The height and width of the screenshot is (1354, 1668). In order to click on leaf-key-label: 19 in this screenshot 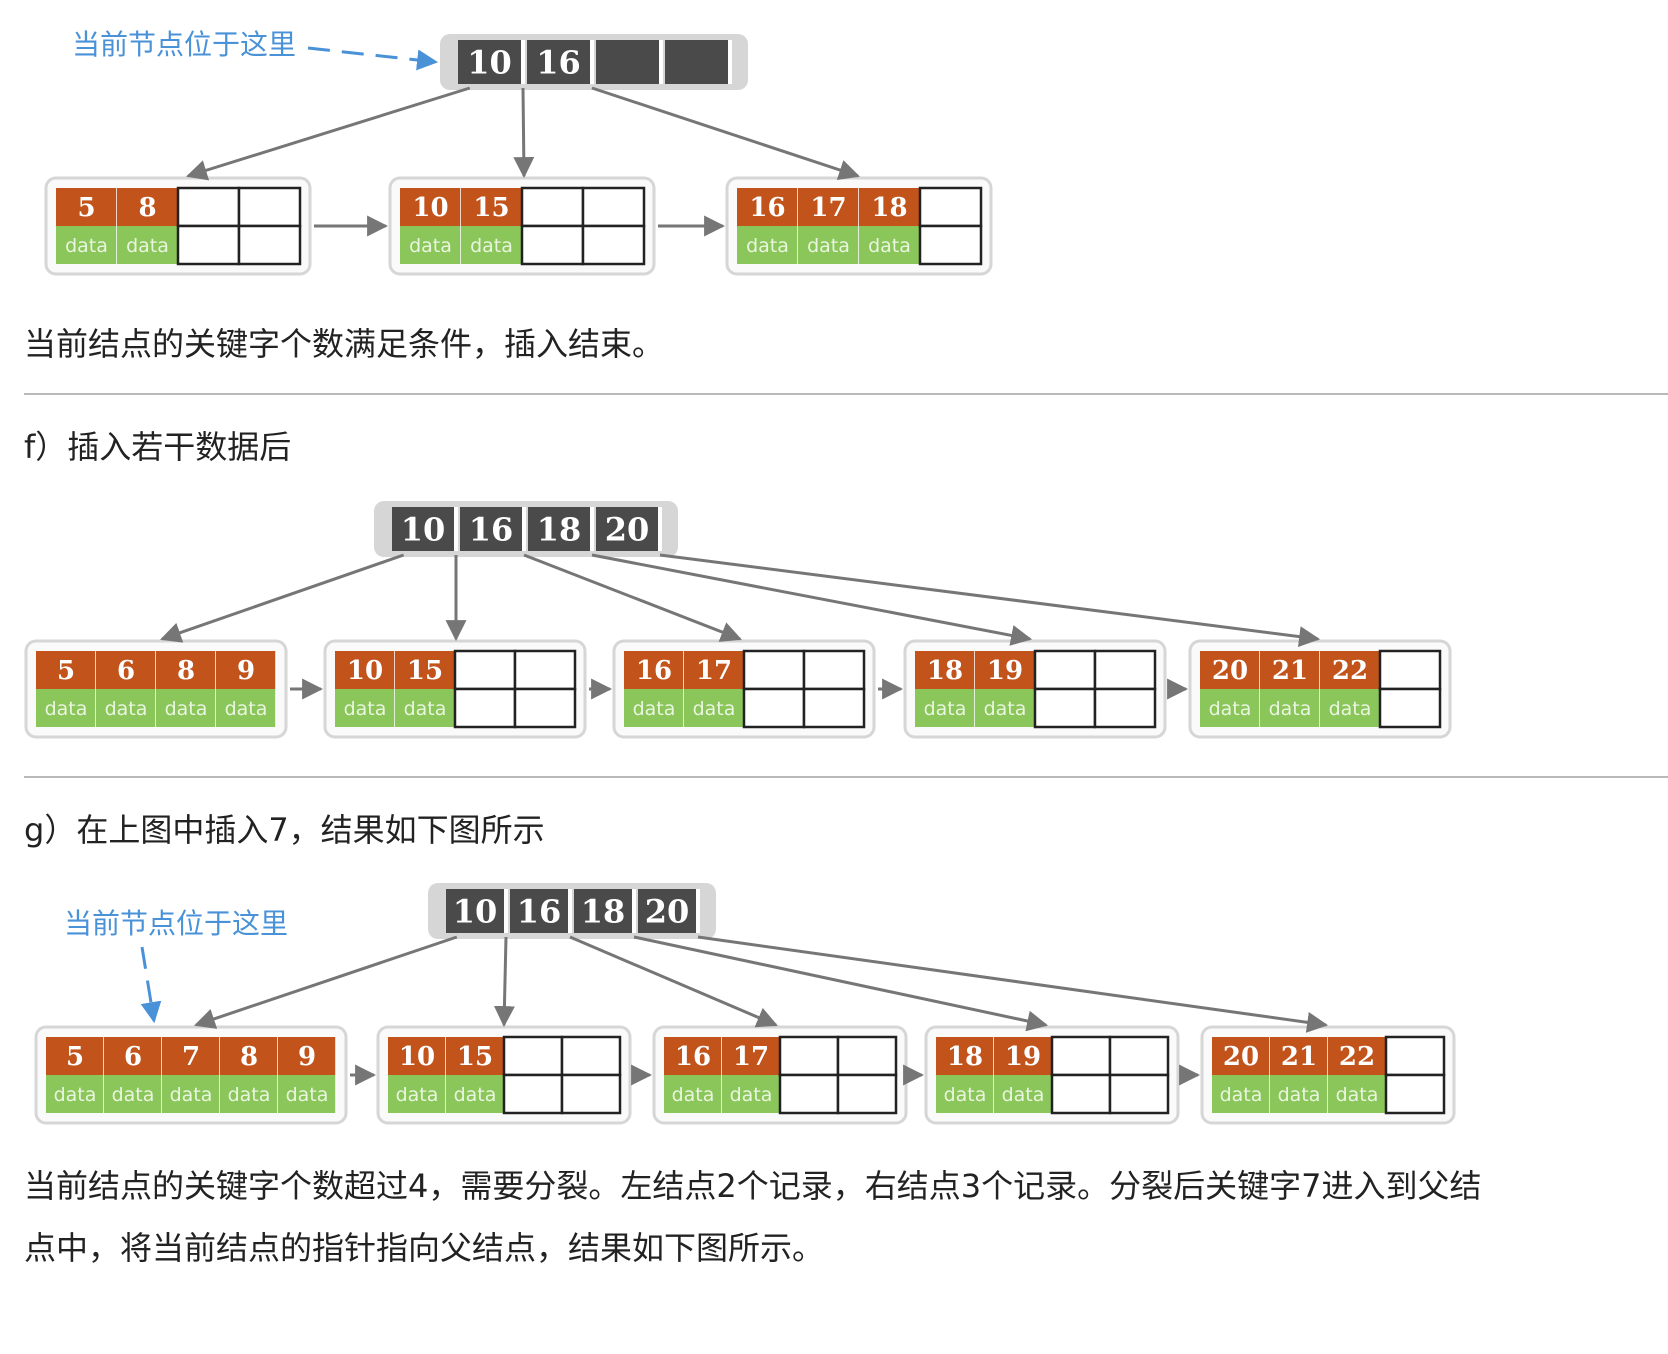, I will do `click(1005, 671)`.